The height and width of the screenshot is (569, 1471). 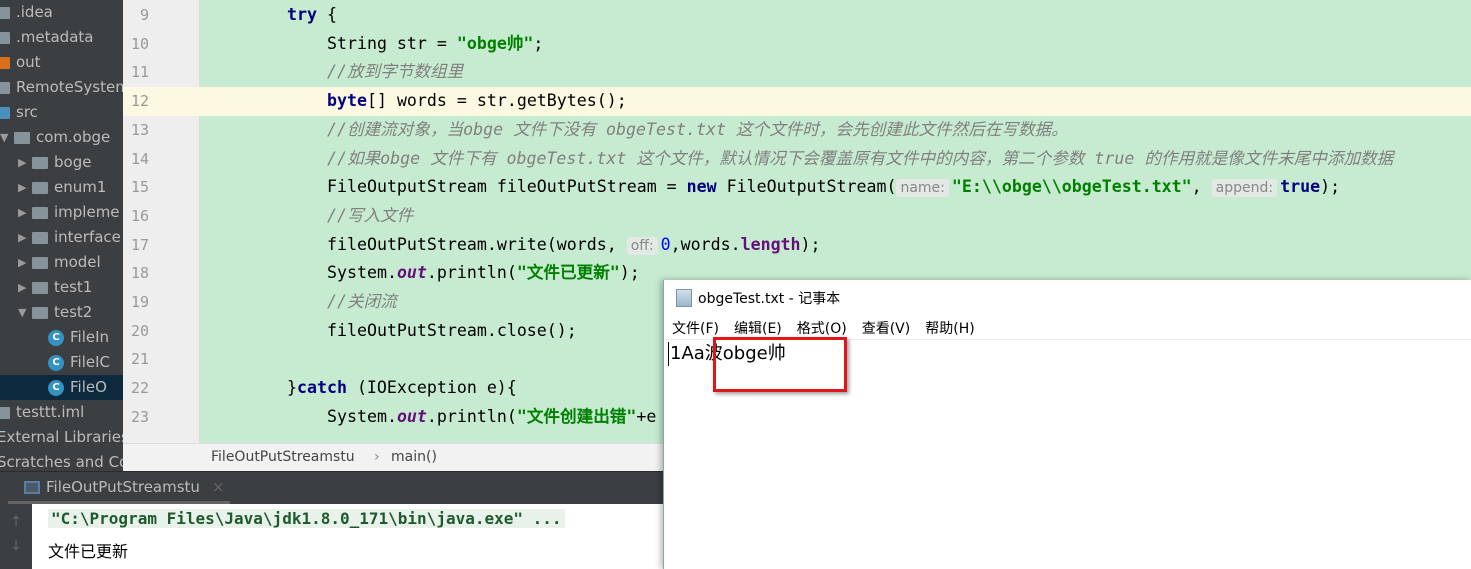 I want to click on code-token: //关闭流, so click(x=362, y=301).